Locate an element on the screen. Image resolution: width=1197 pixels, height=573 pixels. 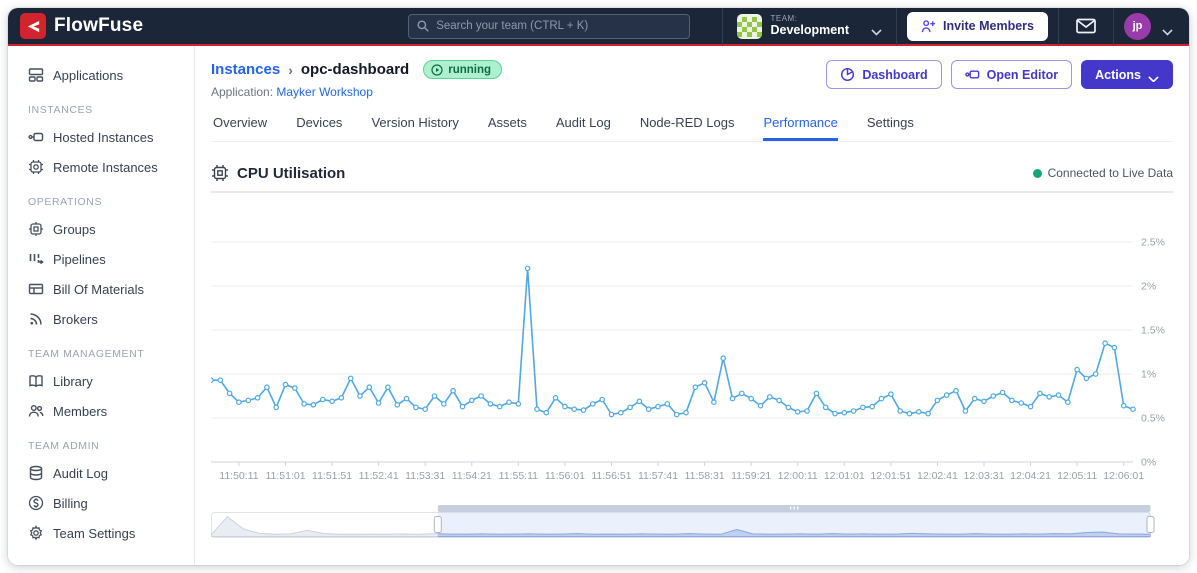
panel-header: CPU Utilisation Connected to Live Data is located at coordinates (692, 175).